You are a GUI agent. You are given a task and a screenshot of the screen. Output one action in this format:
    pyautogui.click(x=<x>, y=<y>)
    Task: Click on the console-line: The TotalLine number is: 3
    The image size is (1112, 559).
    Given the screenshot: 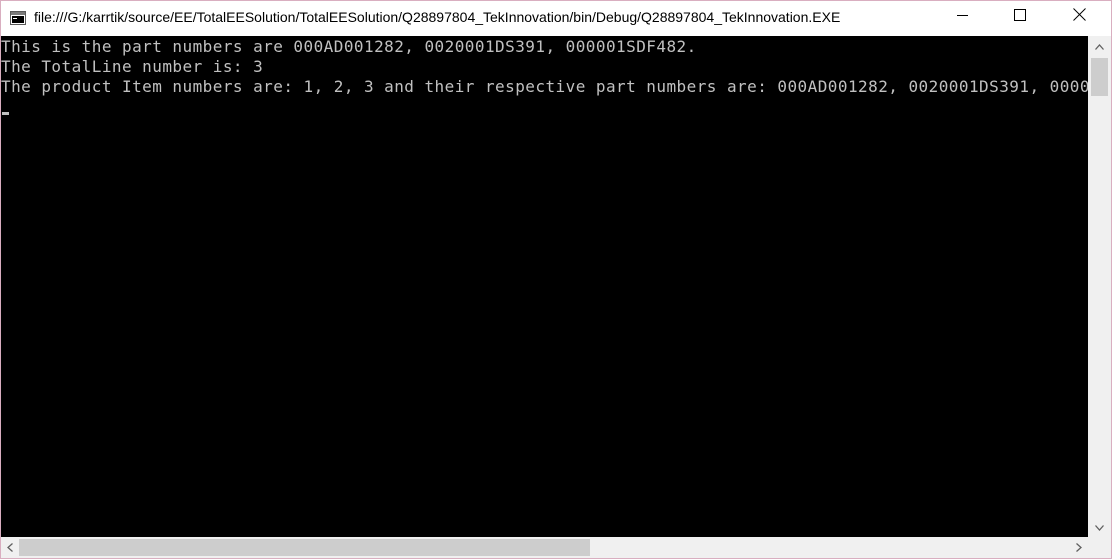 What is the action you would take?
    pyautogui.click(x=132, y=66)
    